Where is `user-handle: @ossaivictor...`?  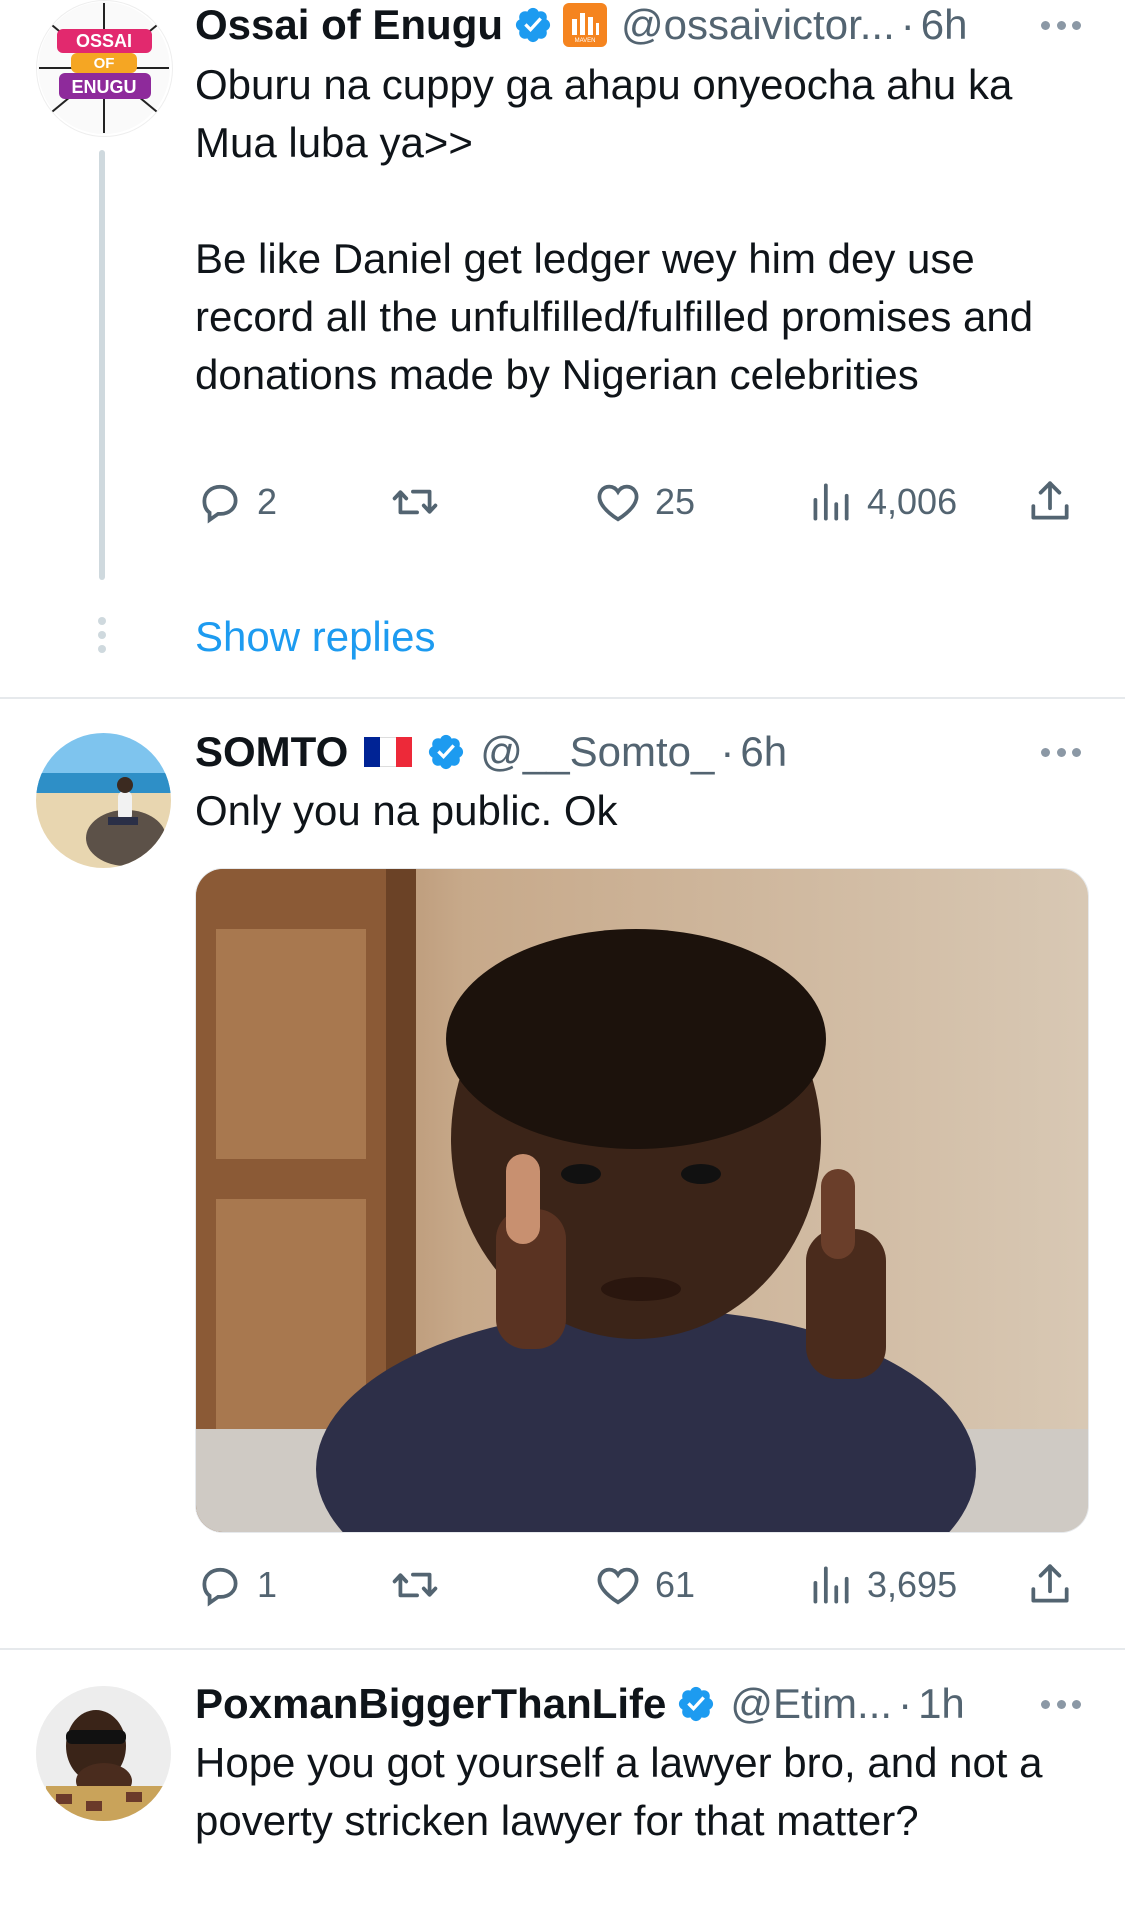
user-handle: @ossaivictor... is located at coordinates (758, 25).